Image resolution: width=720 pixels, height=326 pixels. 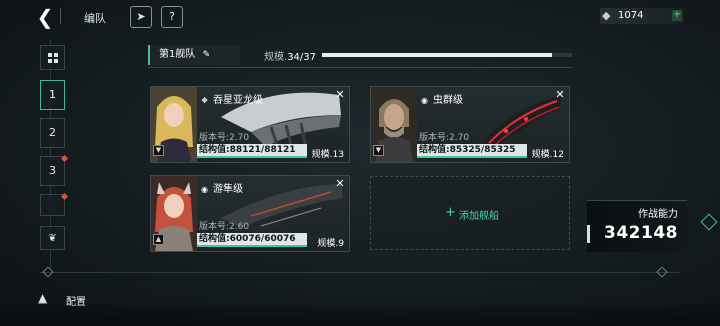 What do you see at coordinates (247, 150) in the screenshot?
I see `hp-text: 结构值:88121/88121` at bounding box center [247, 150].